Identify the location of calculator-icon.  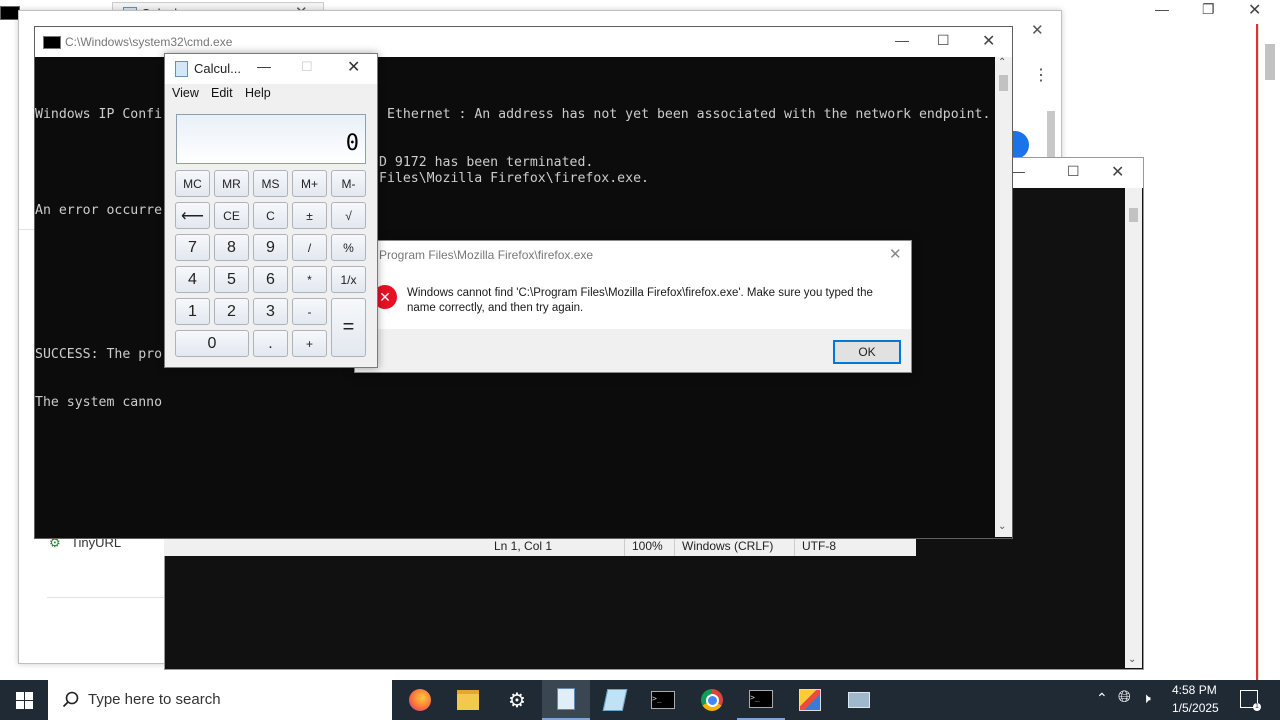
(181, 69).